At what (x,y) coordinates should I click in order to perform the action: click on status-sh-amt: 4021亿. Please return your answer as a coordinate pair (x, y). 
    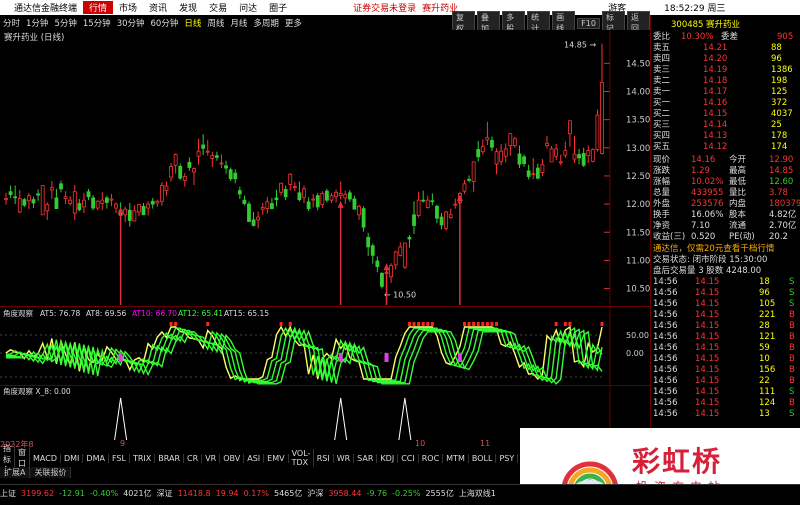
    Looking at the image, I should click on (137, 493).